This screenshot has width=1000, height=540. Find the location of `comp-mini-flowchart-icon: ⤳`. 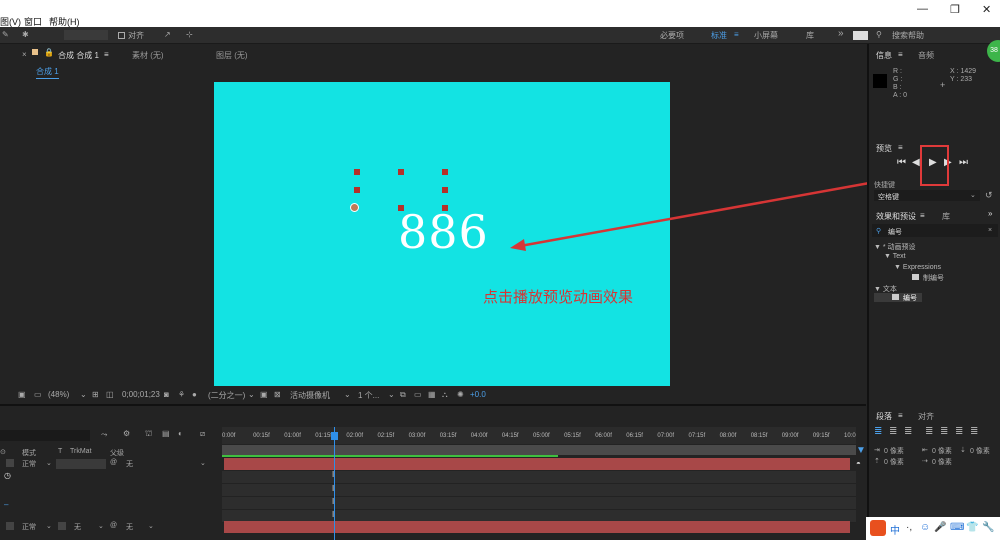

comp-mini-flowchart-icon: ⤳ is located at coordinates (104, 435).